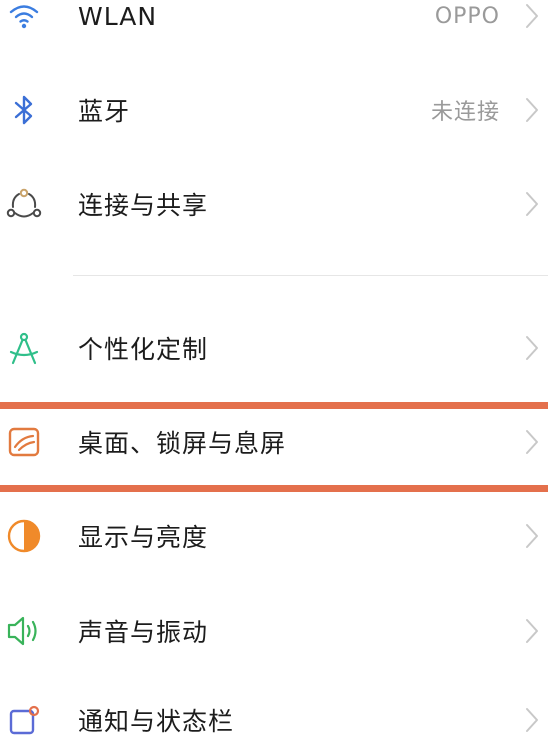 Image resolution: width=548 pixels, height=750 pixels. What do you see at coordinates (24, 348) in the screenshot?
I see `compass-personalize-icon` at bounding box center [24, 348].